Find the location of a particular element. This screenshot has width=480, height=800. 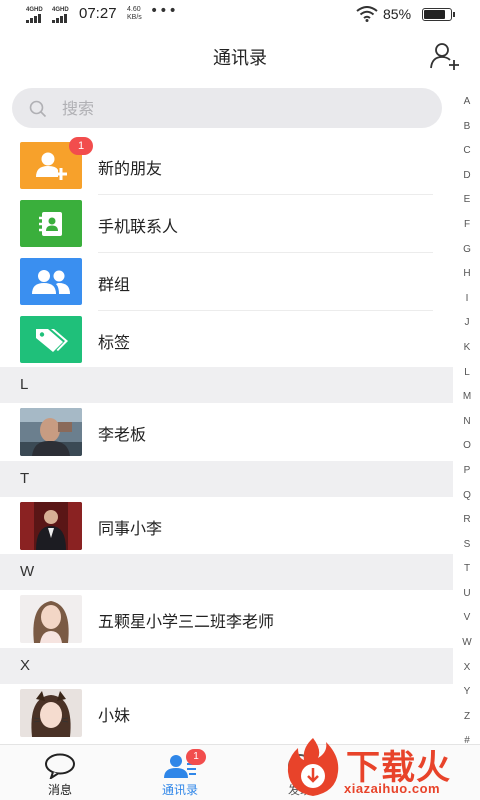

speed-value: 4.60 is located at coordinates (134, 9).